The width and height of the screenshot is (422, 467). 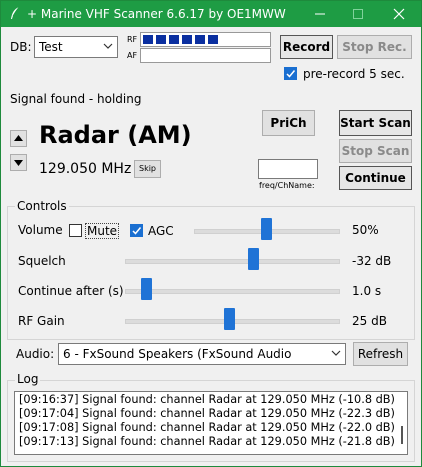 I want to click on stop-scan-button: Stop Scan, so click(x=375, y=151).